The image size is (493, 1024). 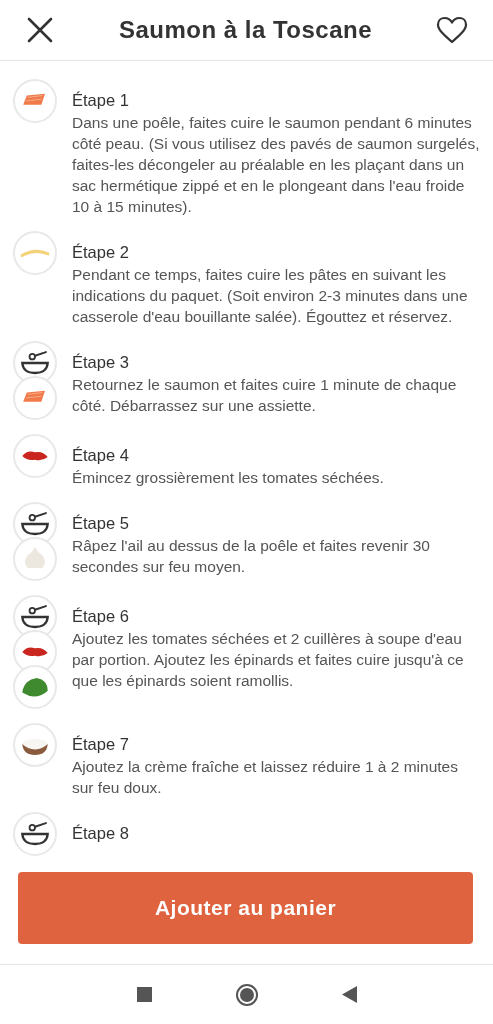 I want to click on step-text: Pendant ce temps, faites cuire les pâtes en suivant les indications du paquet. (Soit environ 2-3 minutes dans une casserole d'eau bouillante salée). Égouttez et réservez., so click(x=270, y=296).